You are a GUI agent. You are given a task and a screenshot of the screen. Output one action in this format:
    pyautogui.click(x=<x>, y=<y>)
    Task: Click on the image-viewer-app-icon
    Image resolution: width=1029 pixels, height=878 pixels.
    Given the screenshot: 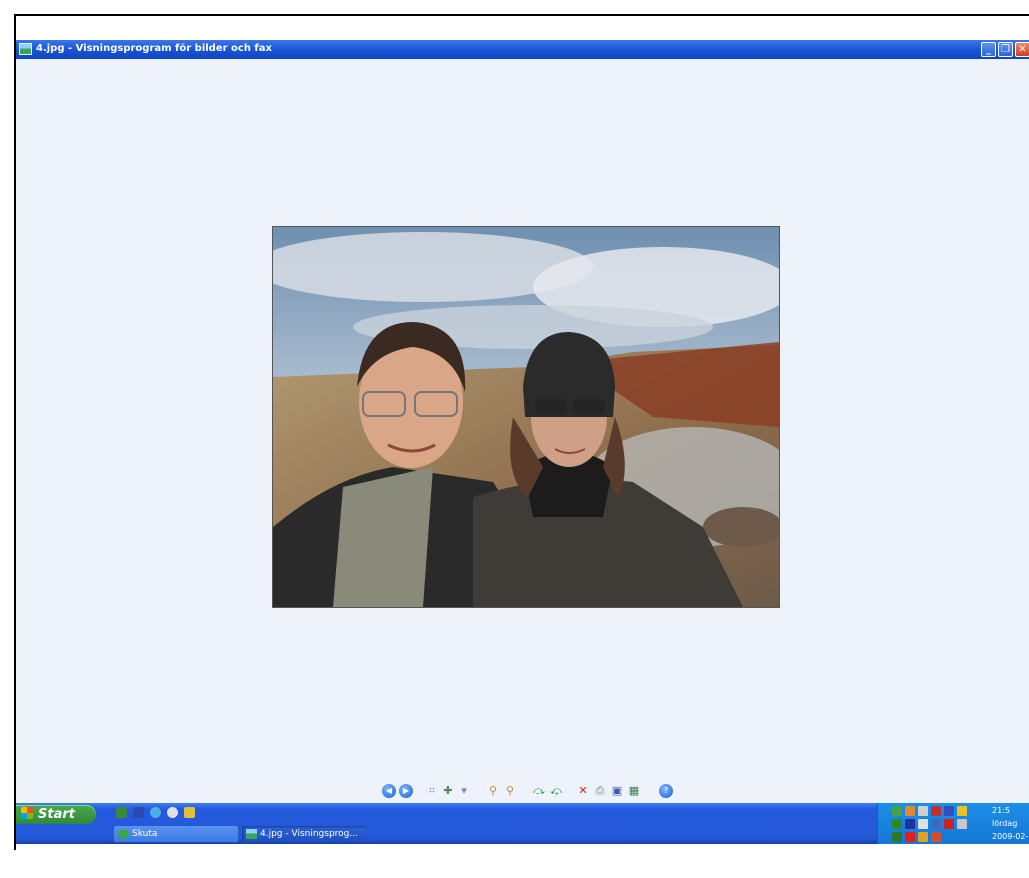 What is the action you would take?
    pyautogui.click(x=25, y=49)
    